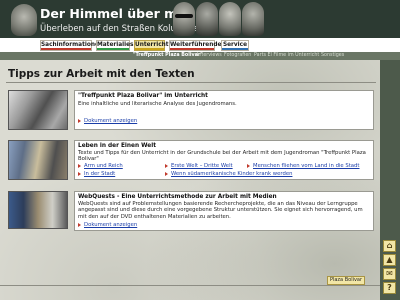 This screenshot has width=400, height=300. I want to click on nav-service: Service, so click(235, 45).